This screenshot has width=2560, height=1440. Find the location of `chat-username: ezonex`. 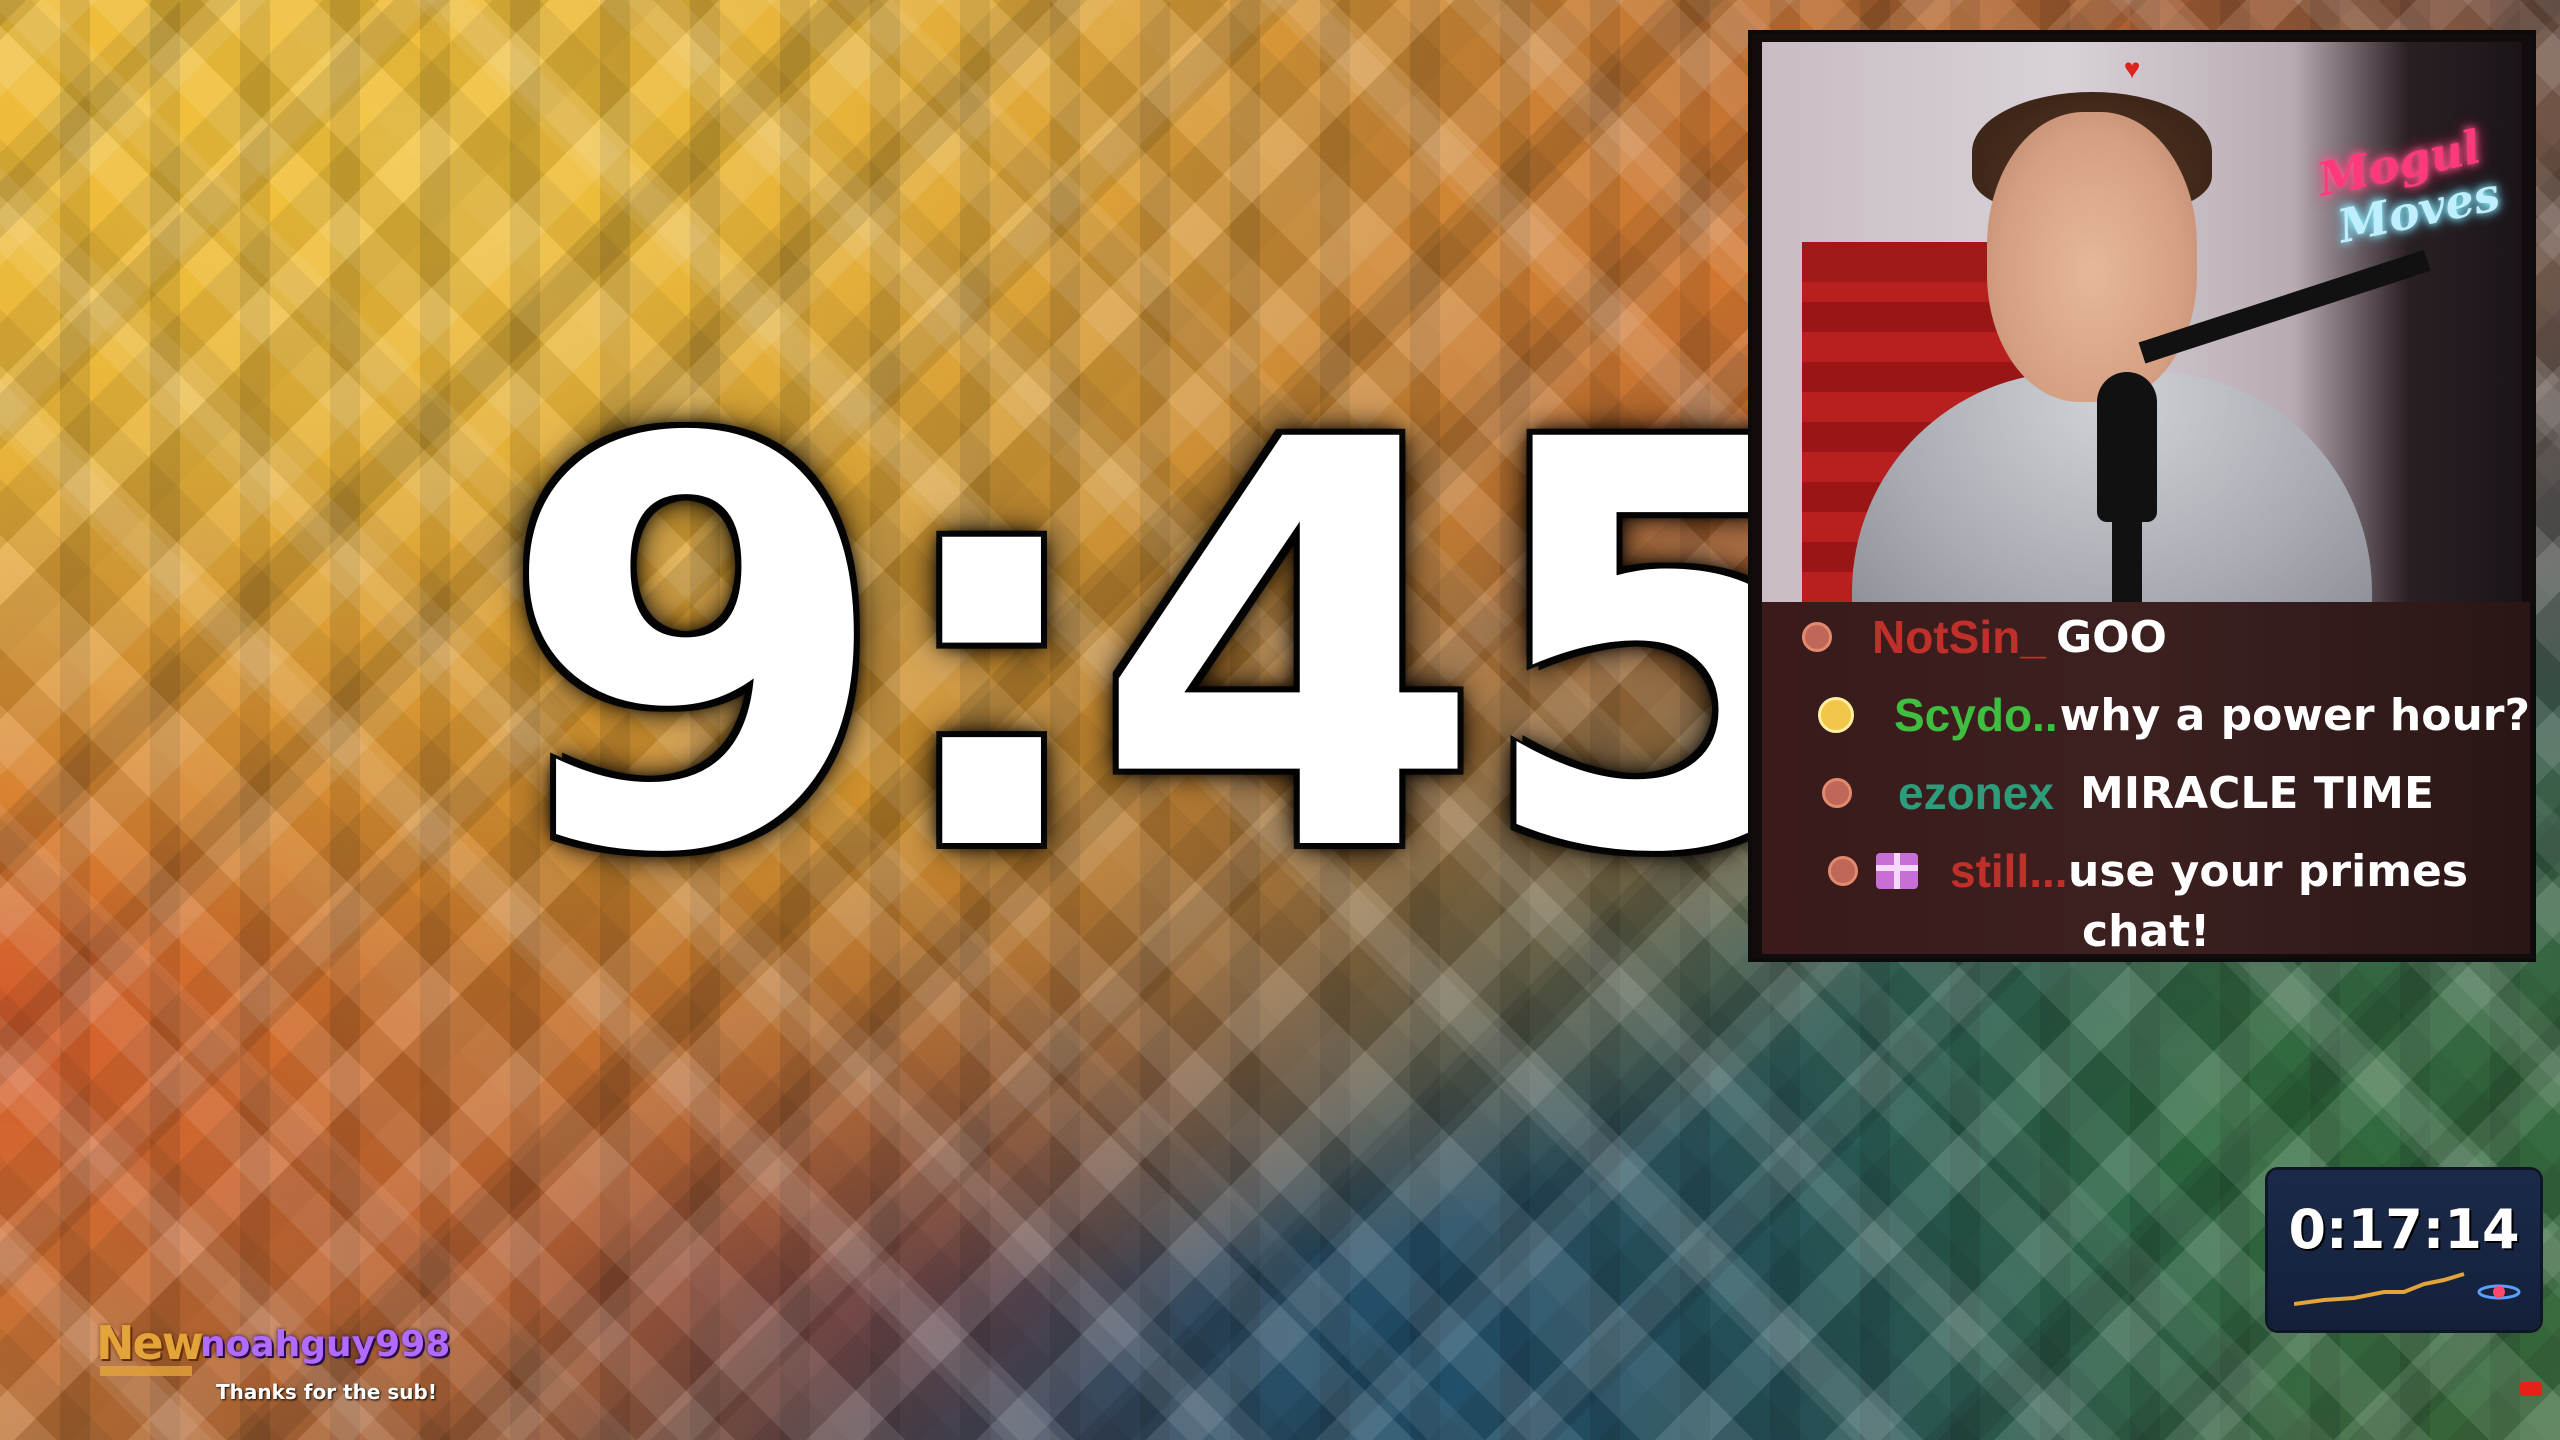

chat-username: ezonex is located at coordinates (1976, 793).